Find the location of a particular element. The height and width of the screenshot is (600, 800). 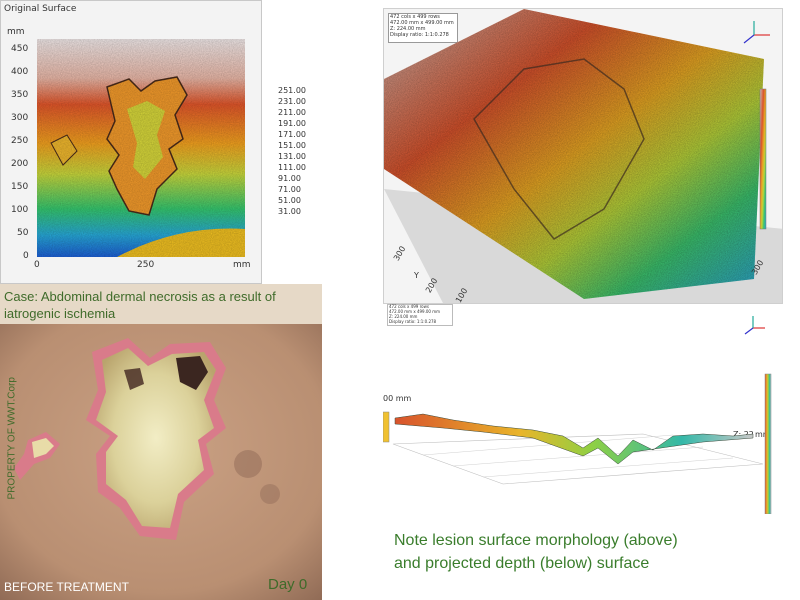

note-line1: Note lesion surface morphology (above) is located at coordinates (536, 540).